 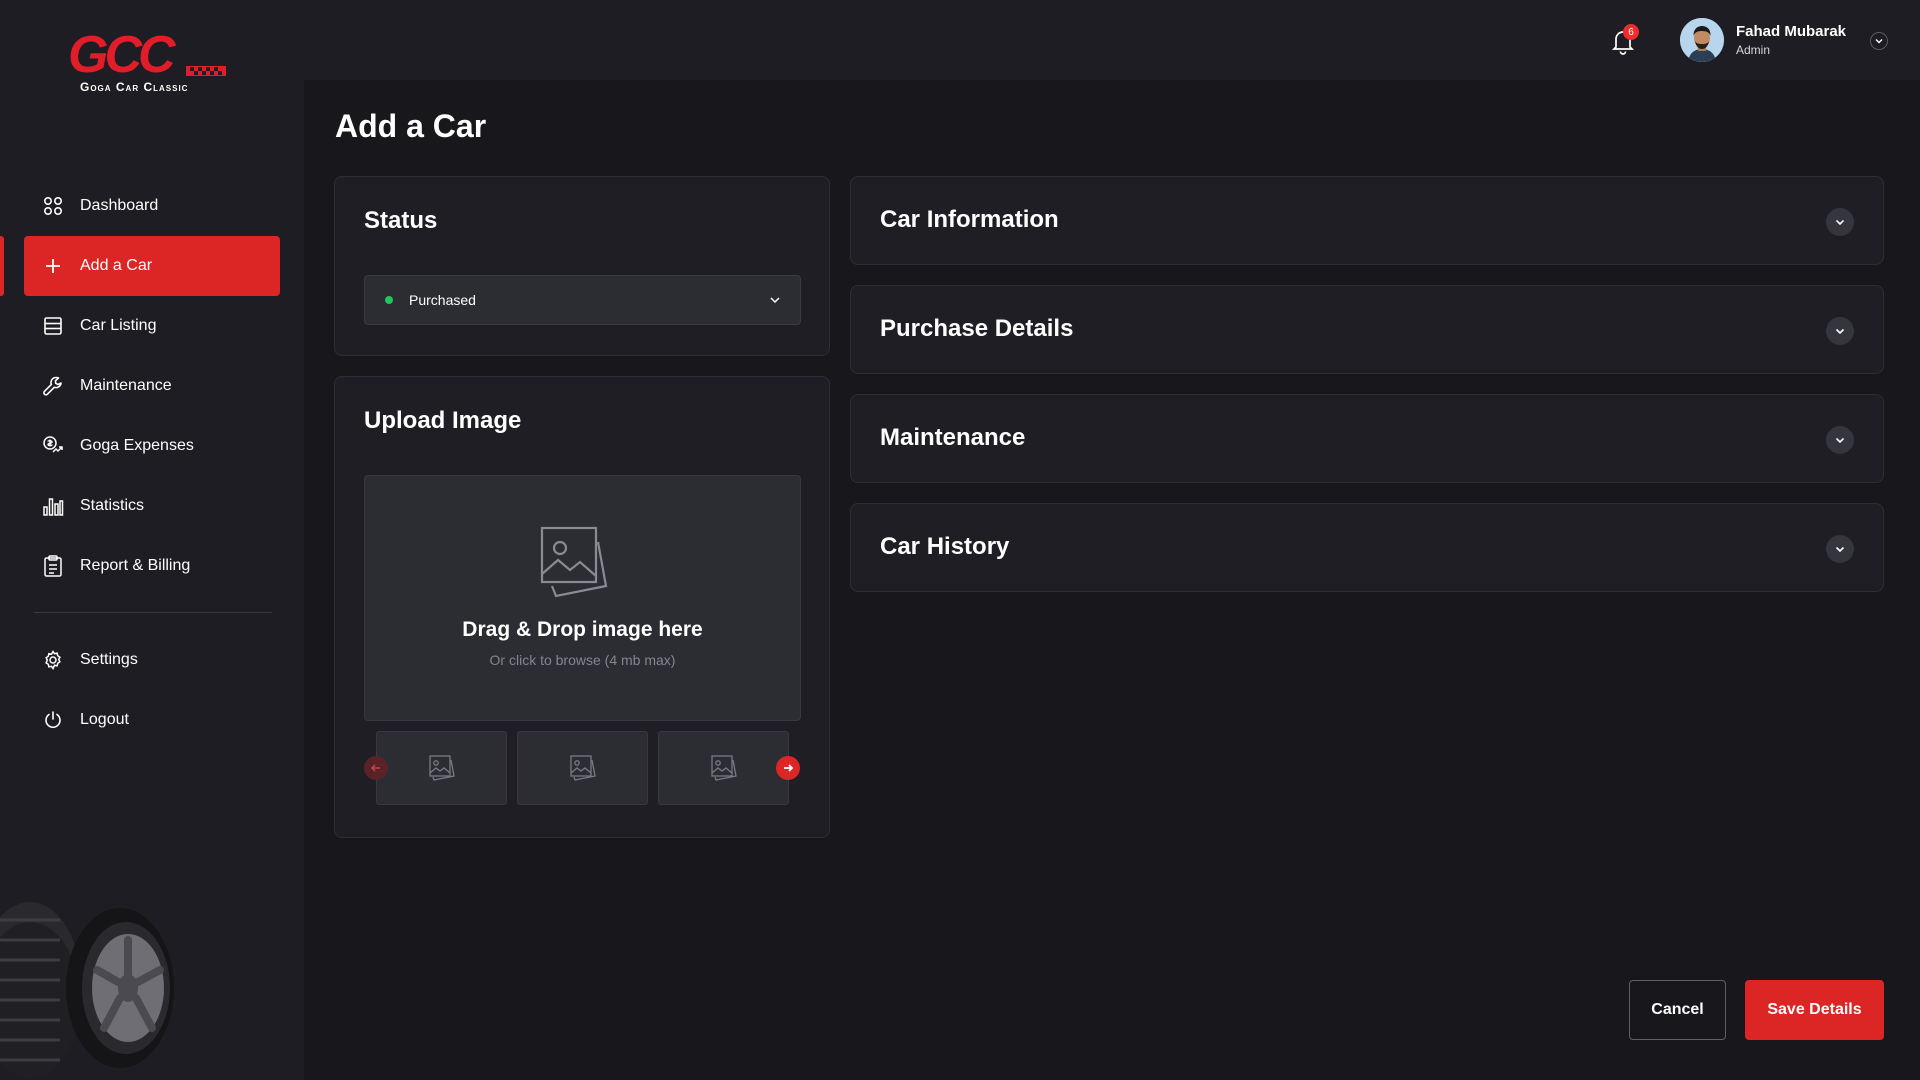 I want to click on bar-chart-icon, so click(x=53, y=506).